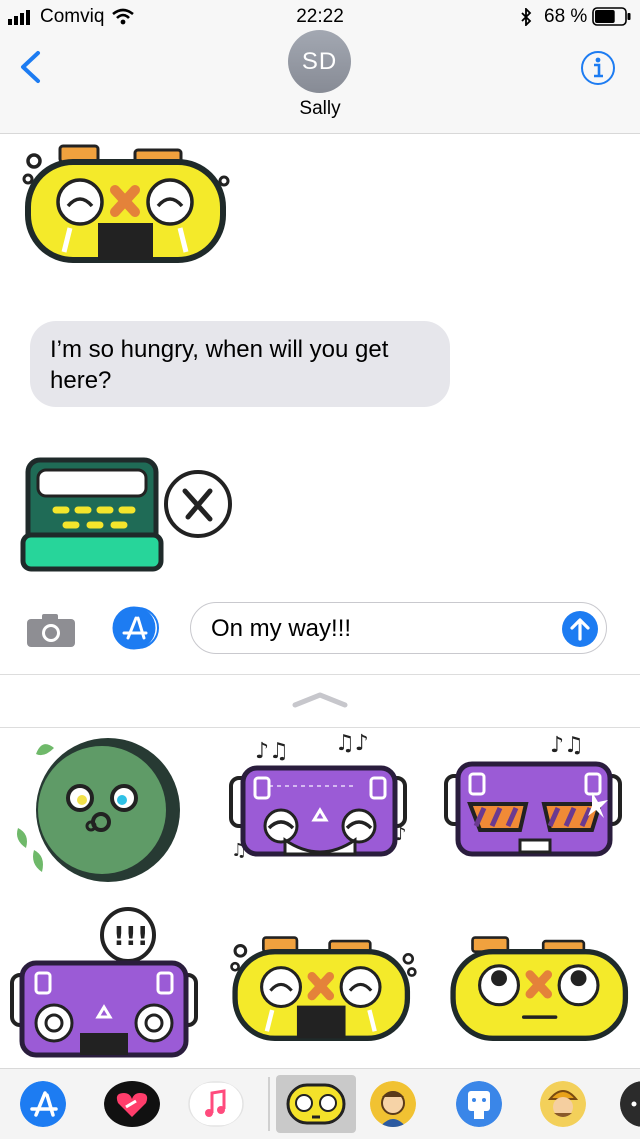 The width and height of the screenshot is (640, 1139). I want to click on avatar: SD, so click(319, 61).